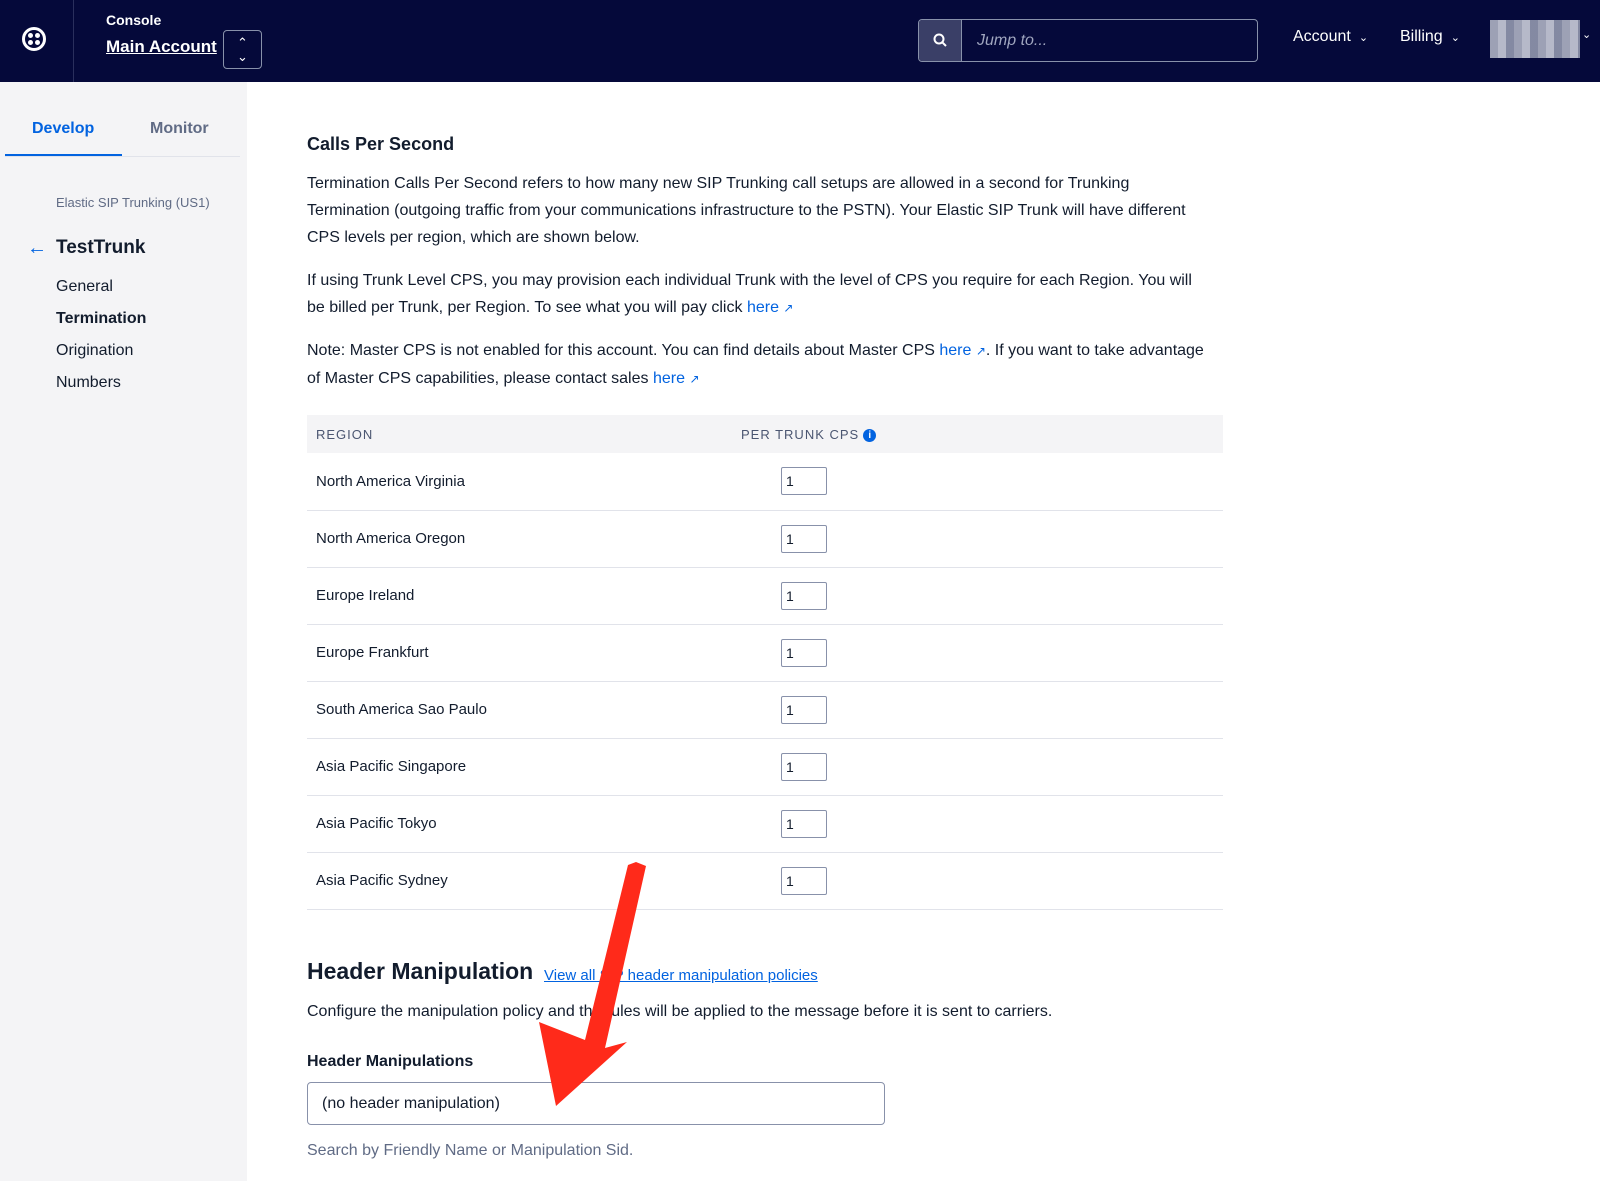 The height and width of the screenshot is (1181, 1600). Describe the element at coordinates (161, 47) in the screenshot. I see `account-name-link: Main Account` at that location.